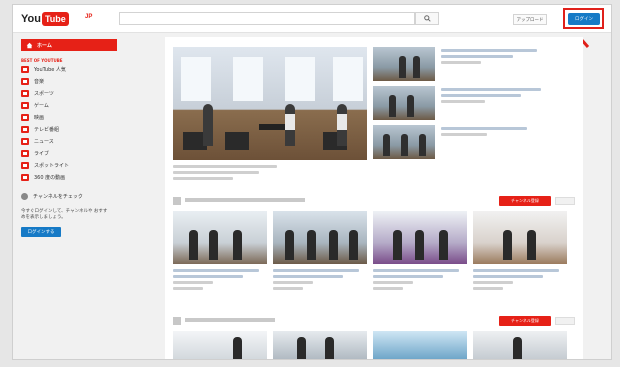 The width and height of the screenshot is (620, 367). What do you see at coordinates (69, 45) in the screenshot?
I see `sidebar-item-home: ホーム` at bounding box center [69, 45].